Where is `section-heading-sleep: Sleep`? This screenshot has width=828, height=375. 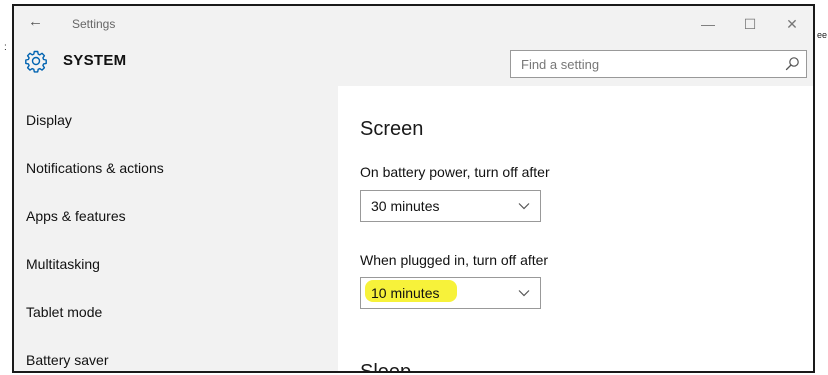
section-heading-sleep: Sleep is located at coordinates (386, 367).